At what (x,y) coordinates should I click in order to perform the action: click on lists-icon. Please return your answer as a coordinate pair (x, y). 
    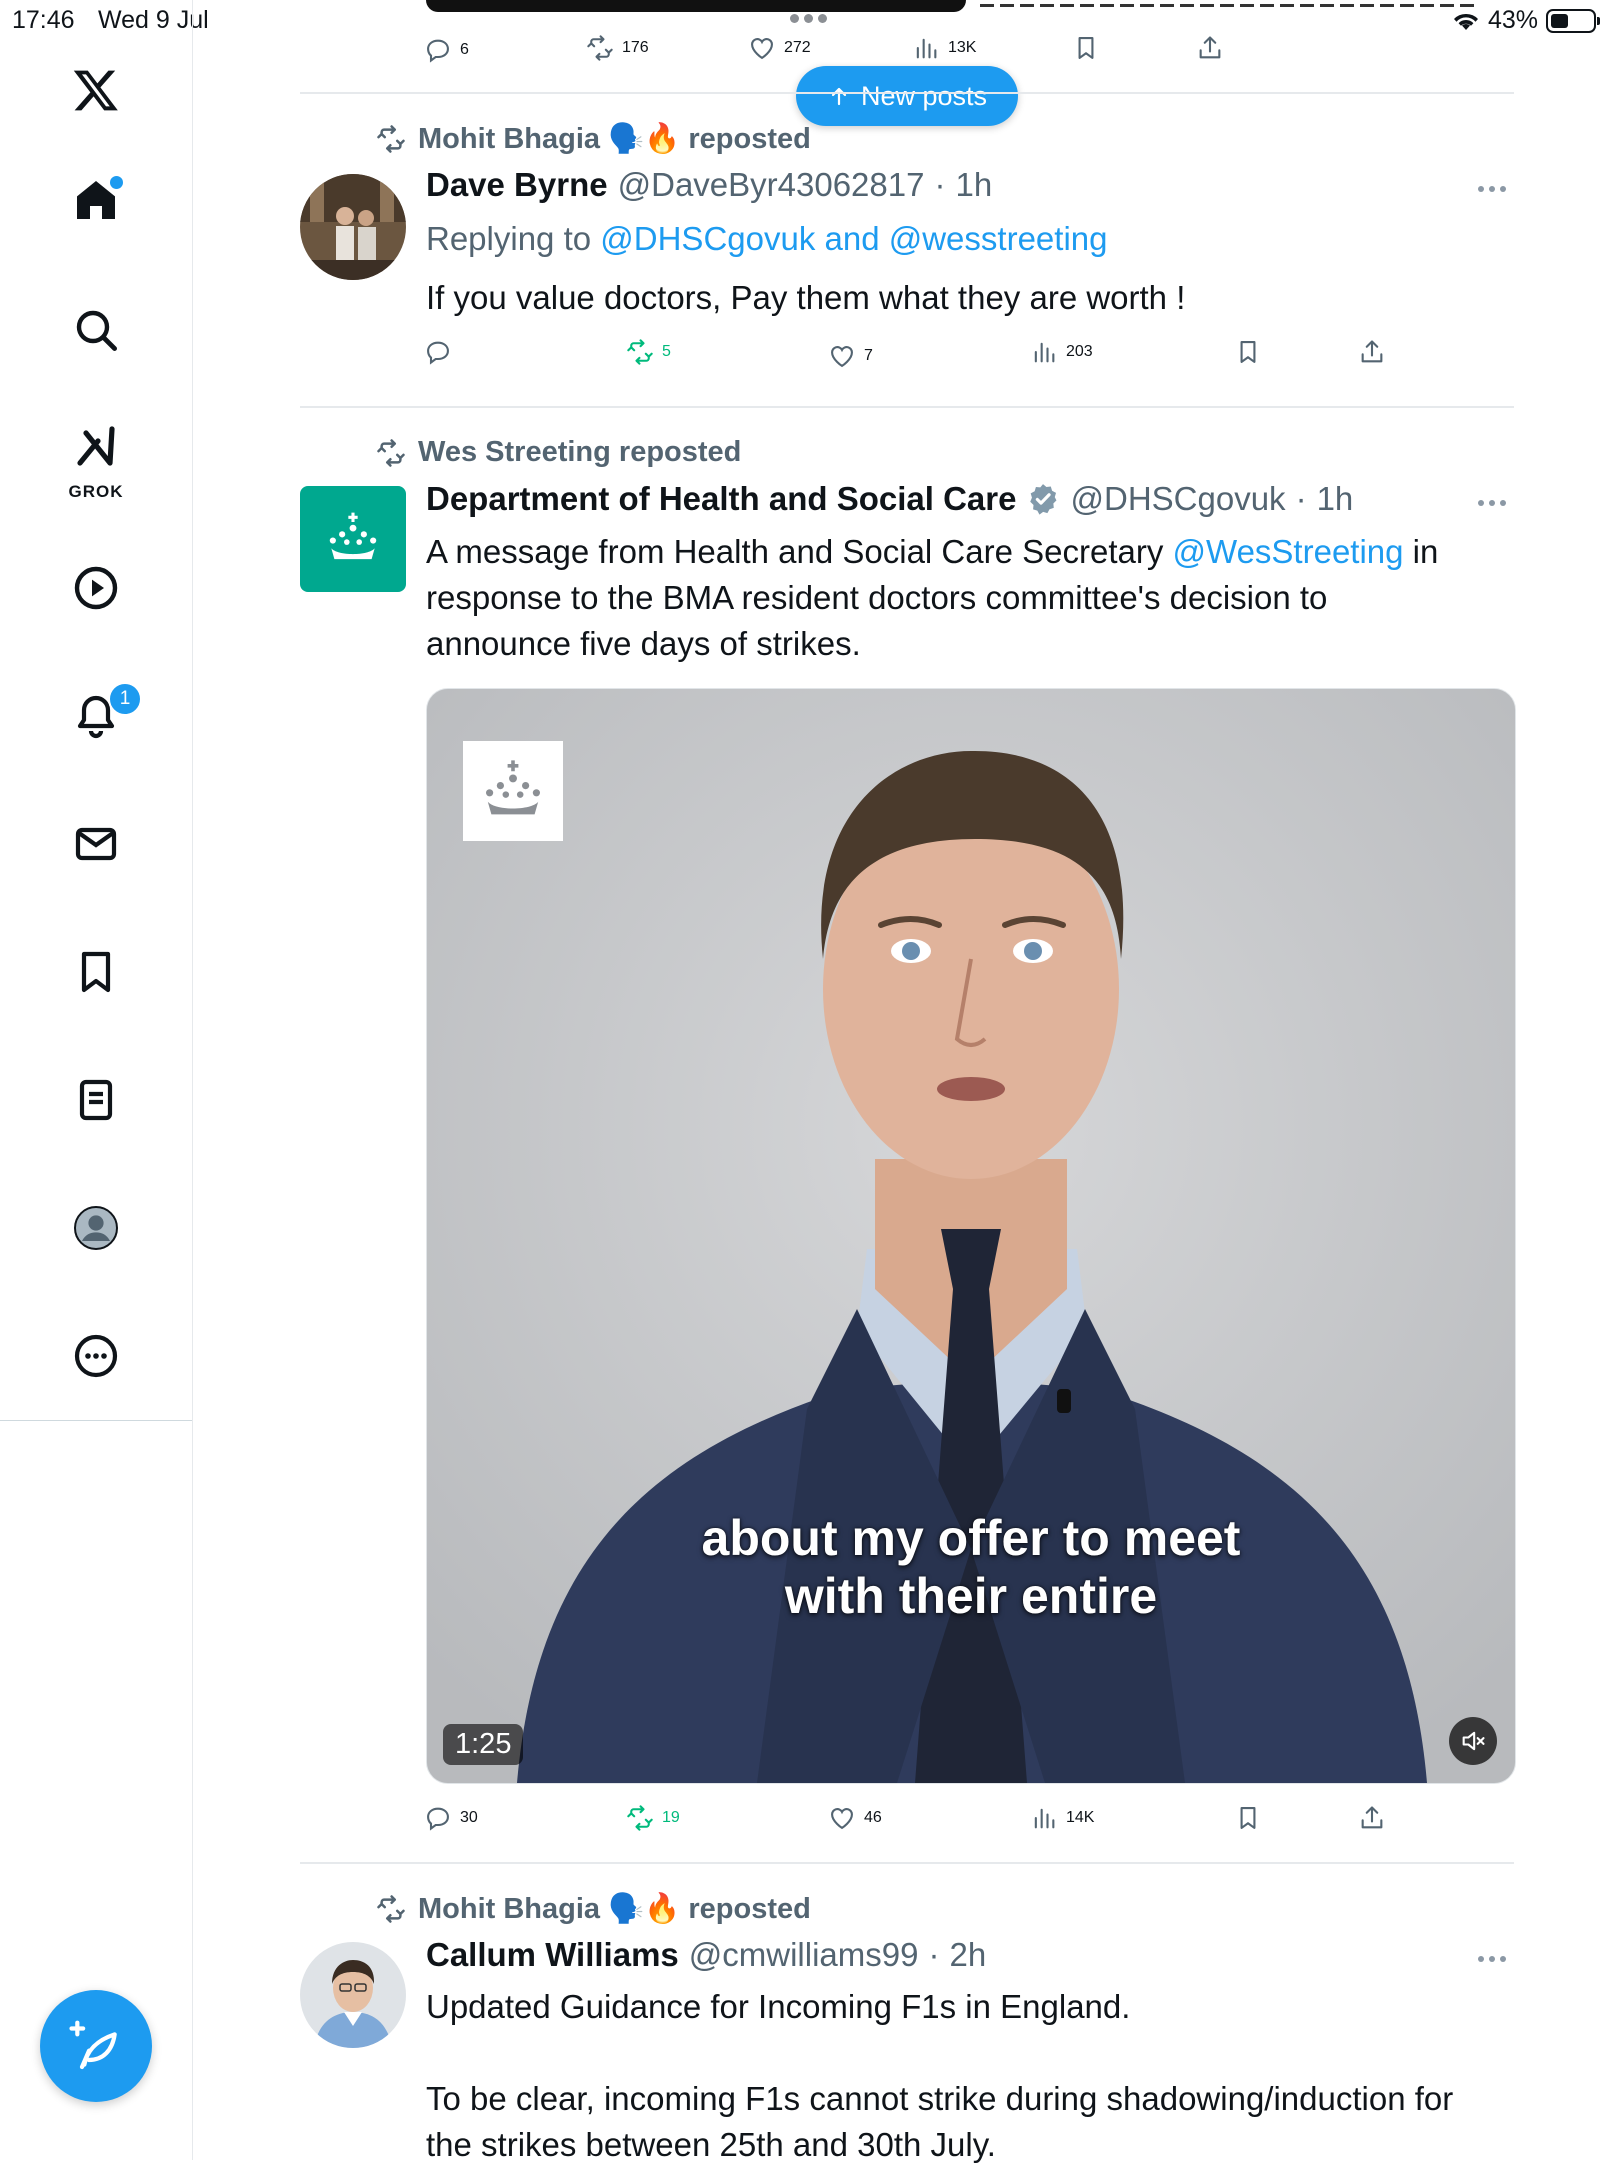
    Looking at the image, I should click on (96, 1100).